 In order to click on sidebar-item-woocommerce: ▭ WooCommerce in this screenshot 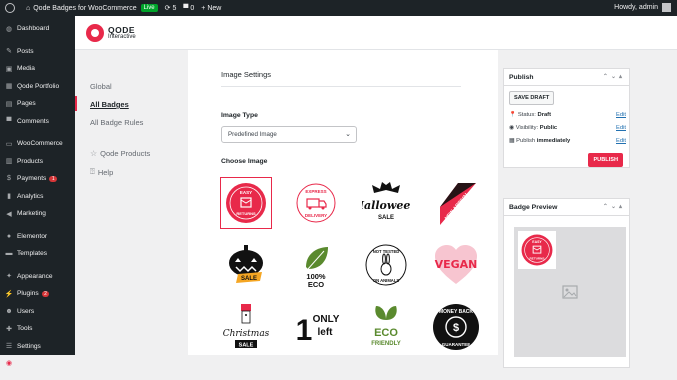, I will do `click(37, 144)`.